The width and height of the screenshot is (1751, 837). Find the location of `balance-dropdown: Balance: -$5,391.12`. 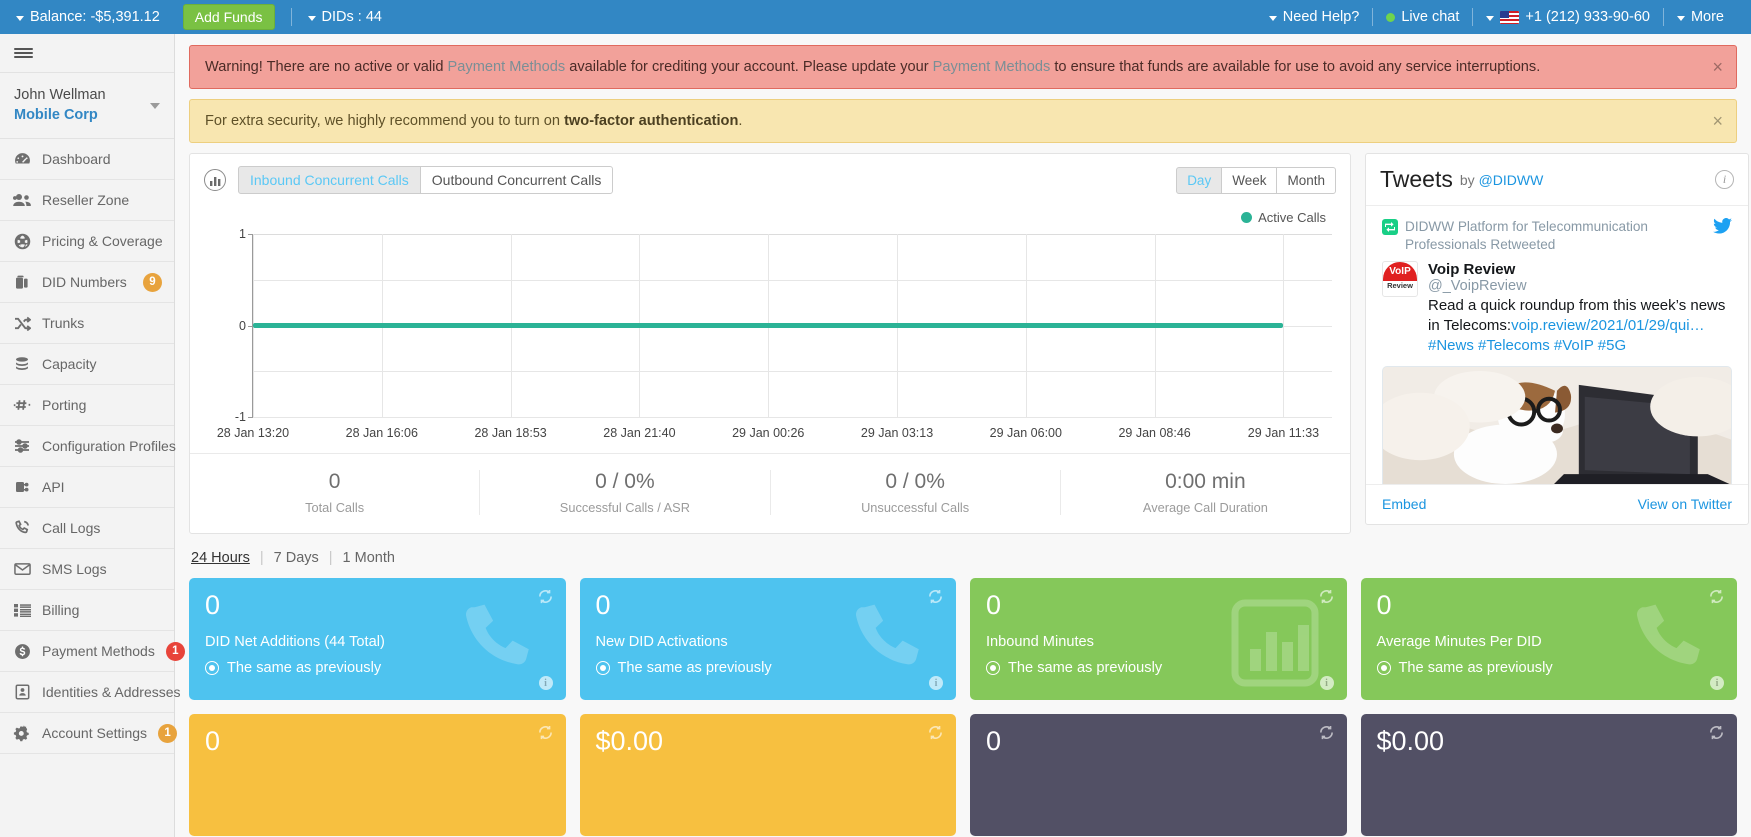

balance-dropdown: Balance: -$5,391.12 is located at coordinates (93, 17).